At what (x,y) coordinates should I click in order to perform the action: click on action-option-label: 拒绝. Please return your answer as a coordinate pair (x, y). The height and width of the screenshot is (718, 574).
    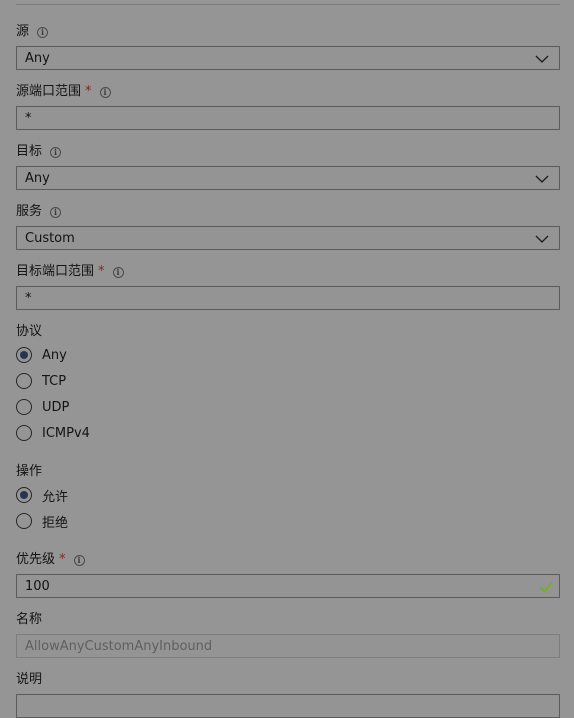
    Looking at the image, I should click on (55, 523).